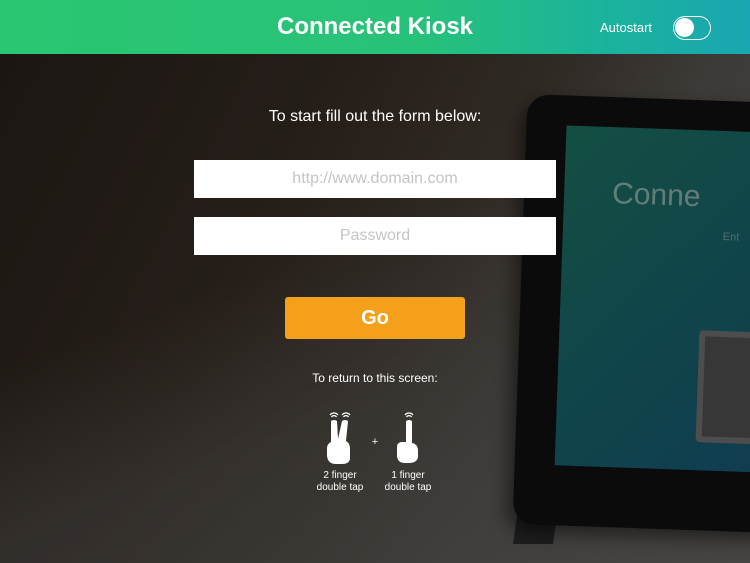 The height and width of the screenshot is (563, 750). Describe the element at coordinates (626, 27) in the screenshot. I see `autostart-label: Autostart` at that location.